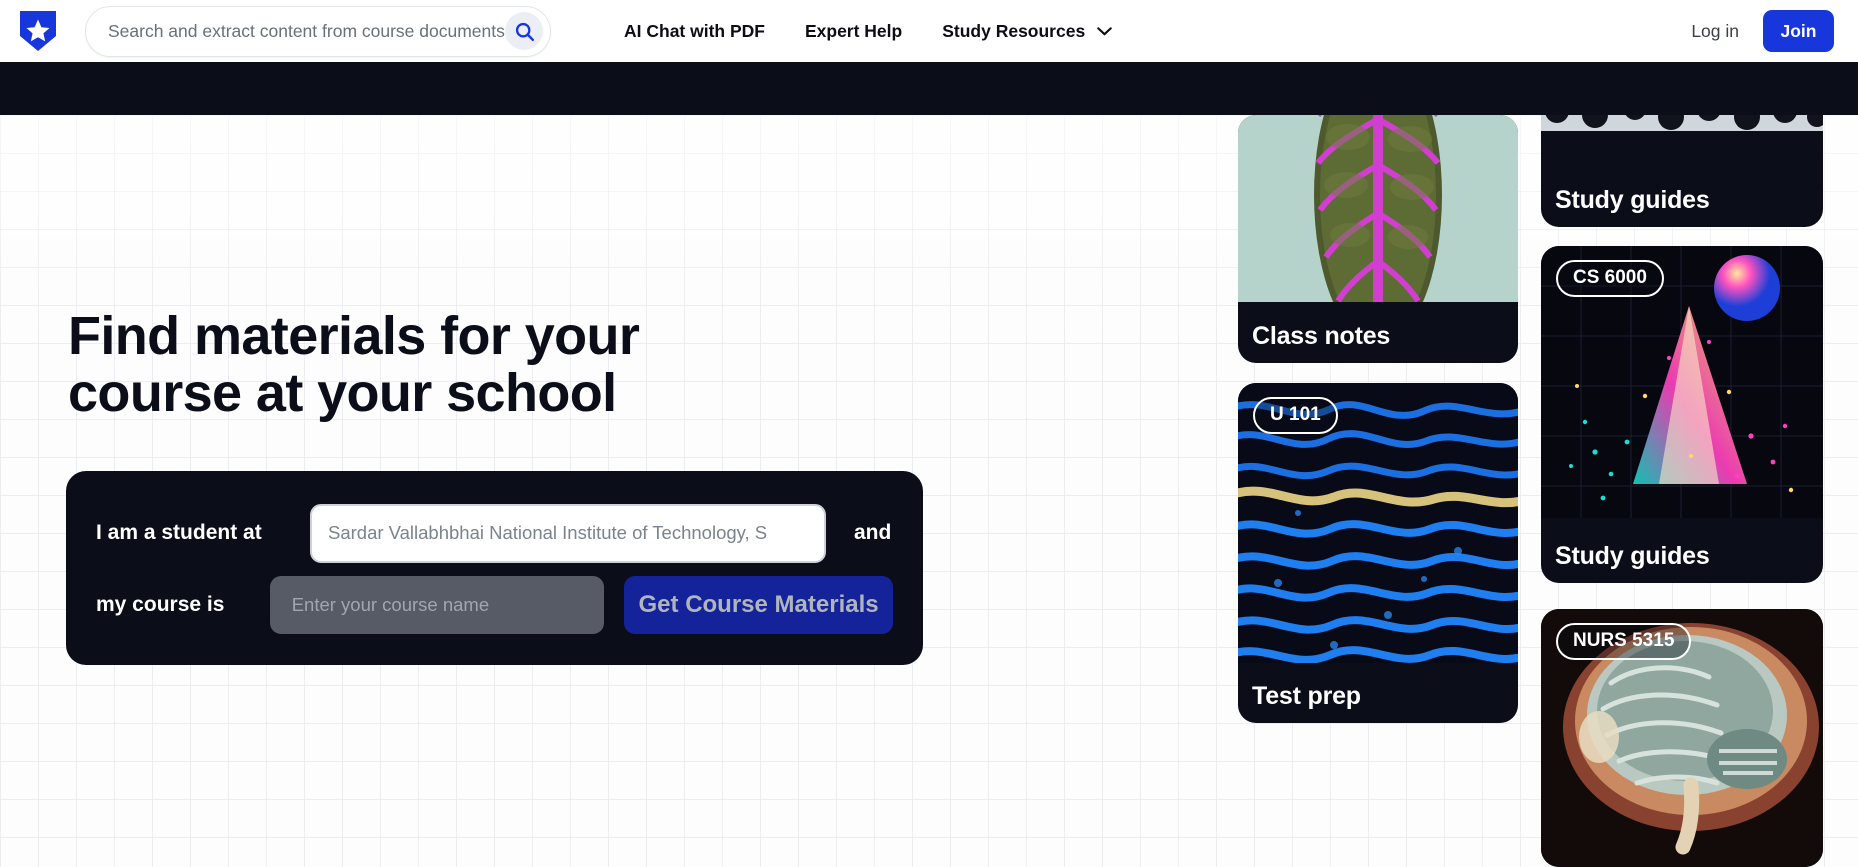 This screenshot has height=867, width=1858. What do you see at coordinates (1295, 415) in the screenshot?
I see `card-course-badge: U 101` at bounding box center [1295, 415].